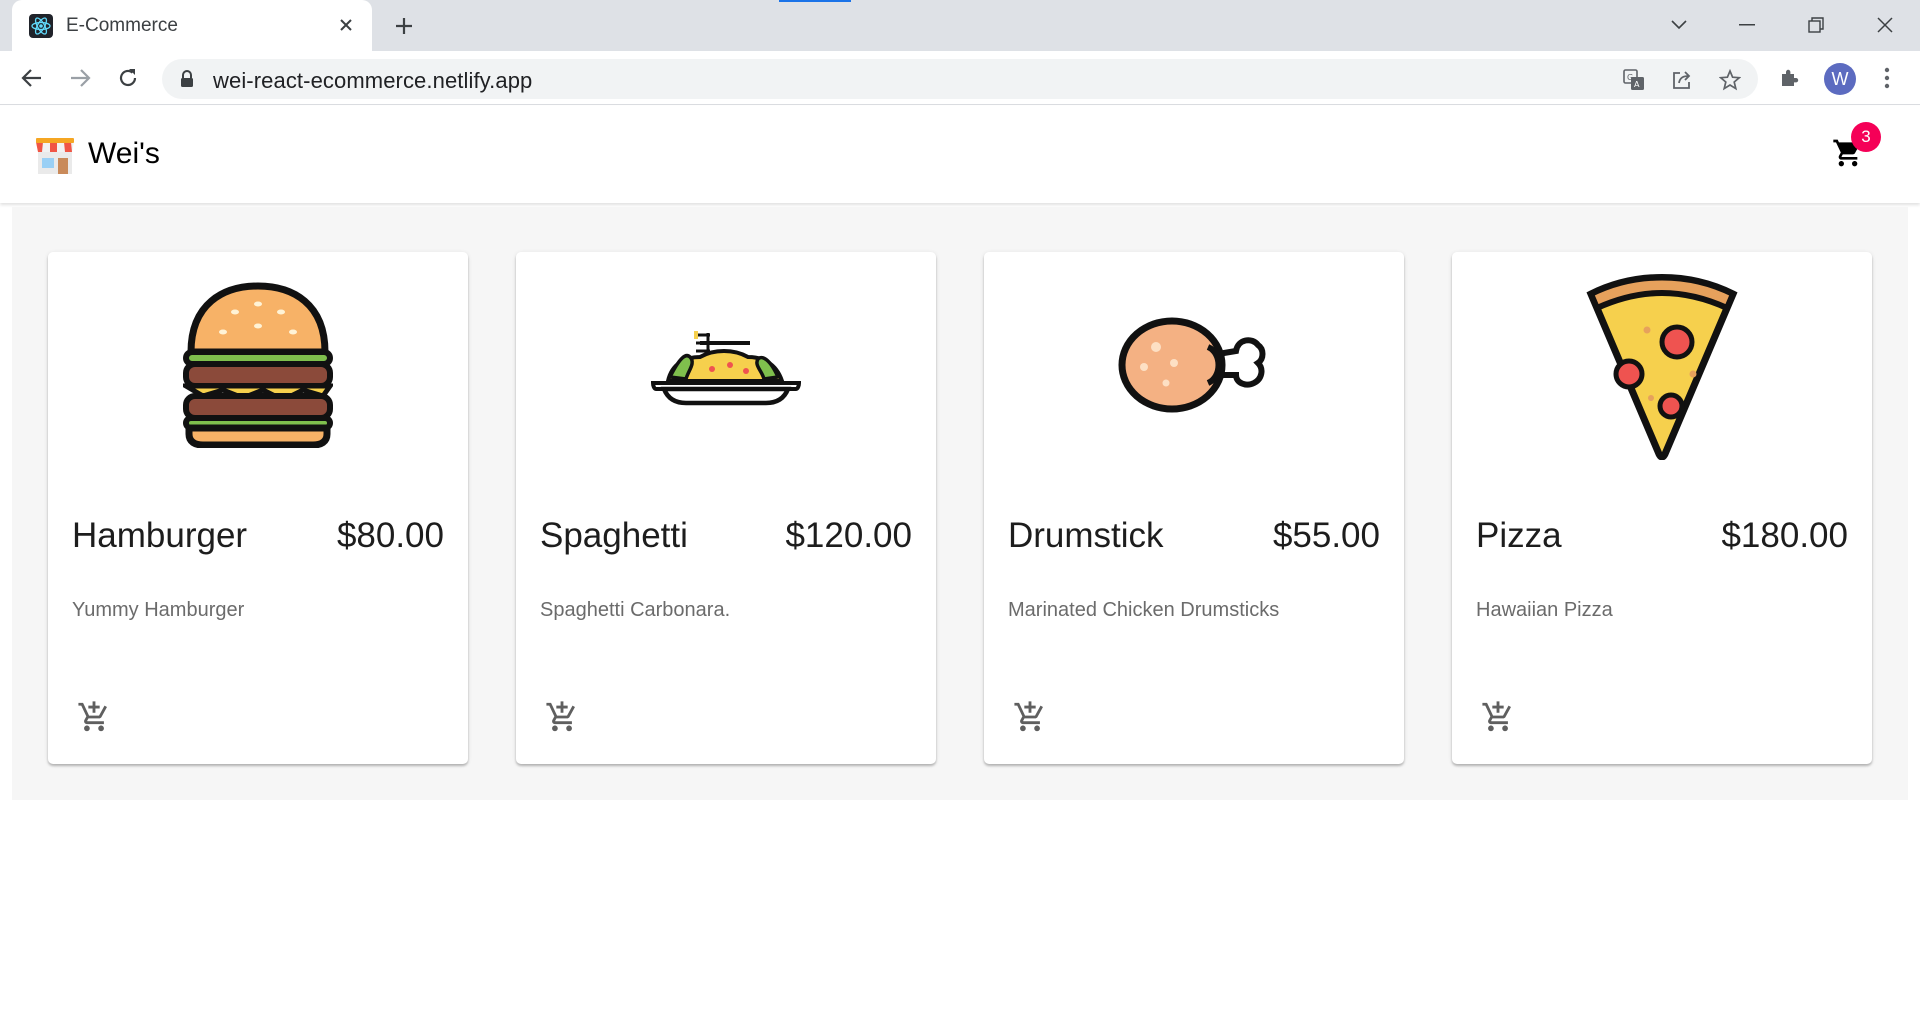 The width and height of the screenshot is (1920, 1033). I want to click on share-icon, so click(1682, 80).